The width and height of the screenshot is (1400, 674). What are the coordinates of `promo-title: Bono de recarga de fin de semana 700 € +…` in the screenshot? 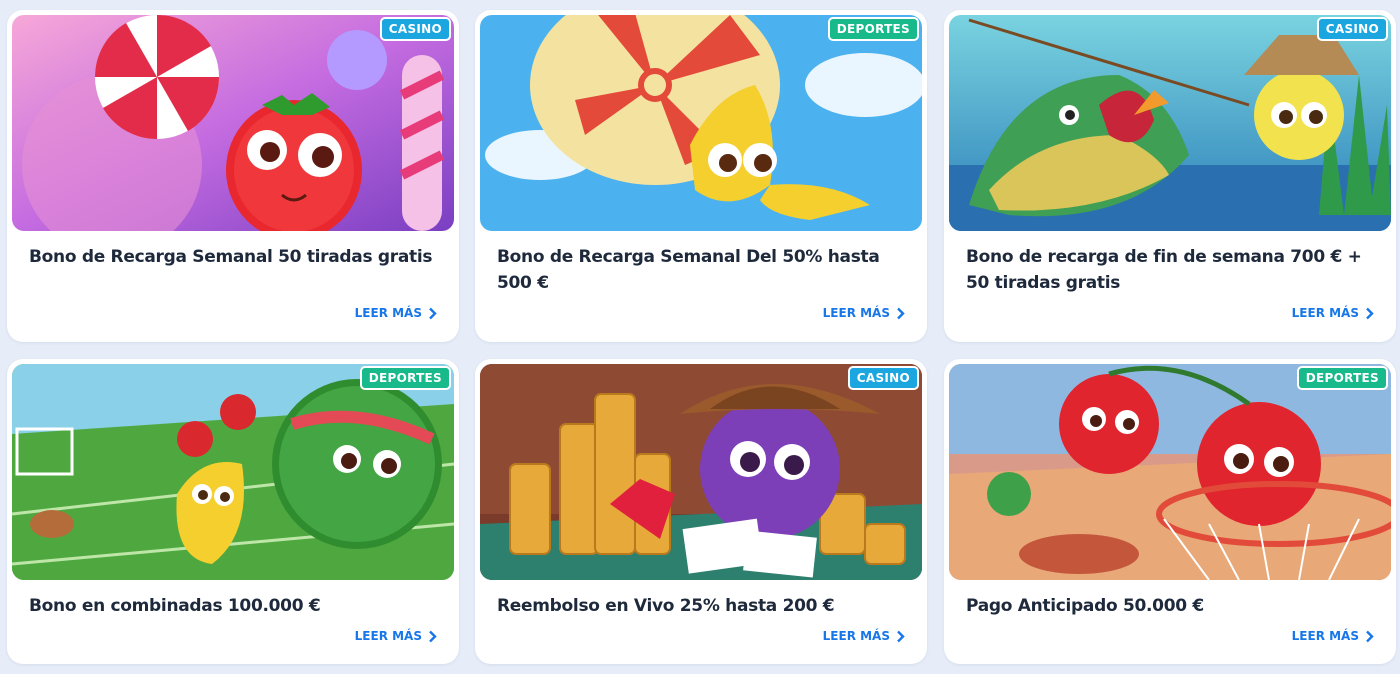 It's located at (1164, 270).